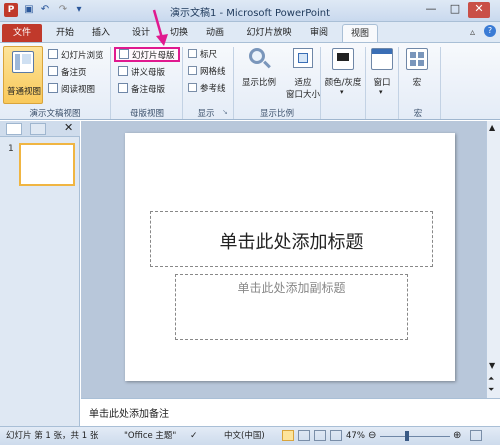  Describe the element at coordinates (55, 114) in the screenshot. I see `group-label-presentation-views: 演示文稿视图` at that location.